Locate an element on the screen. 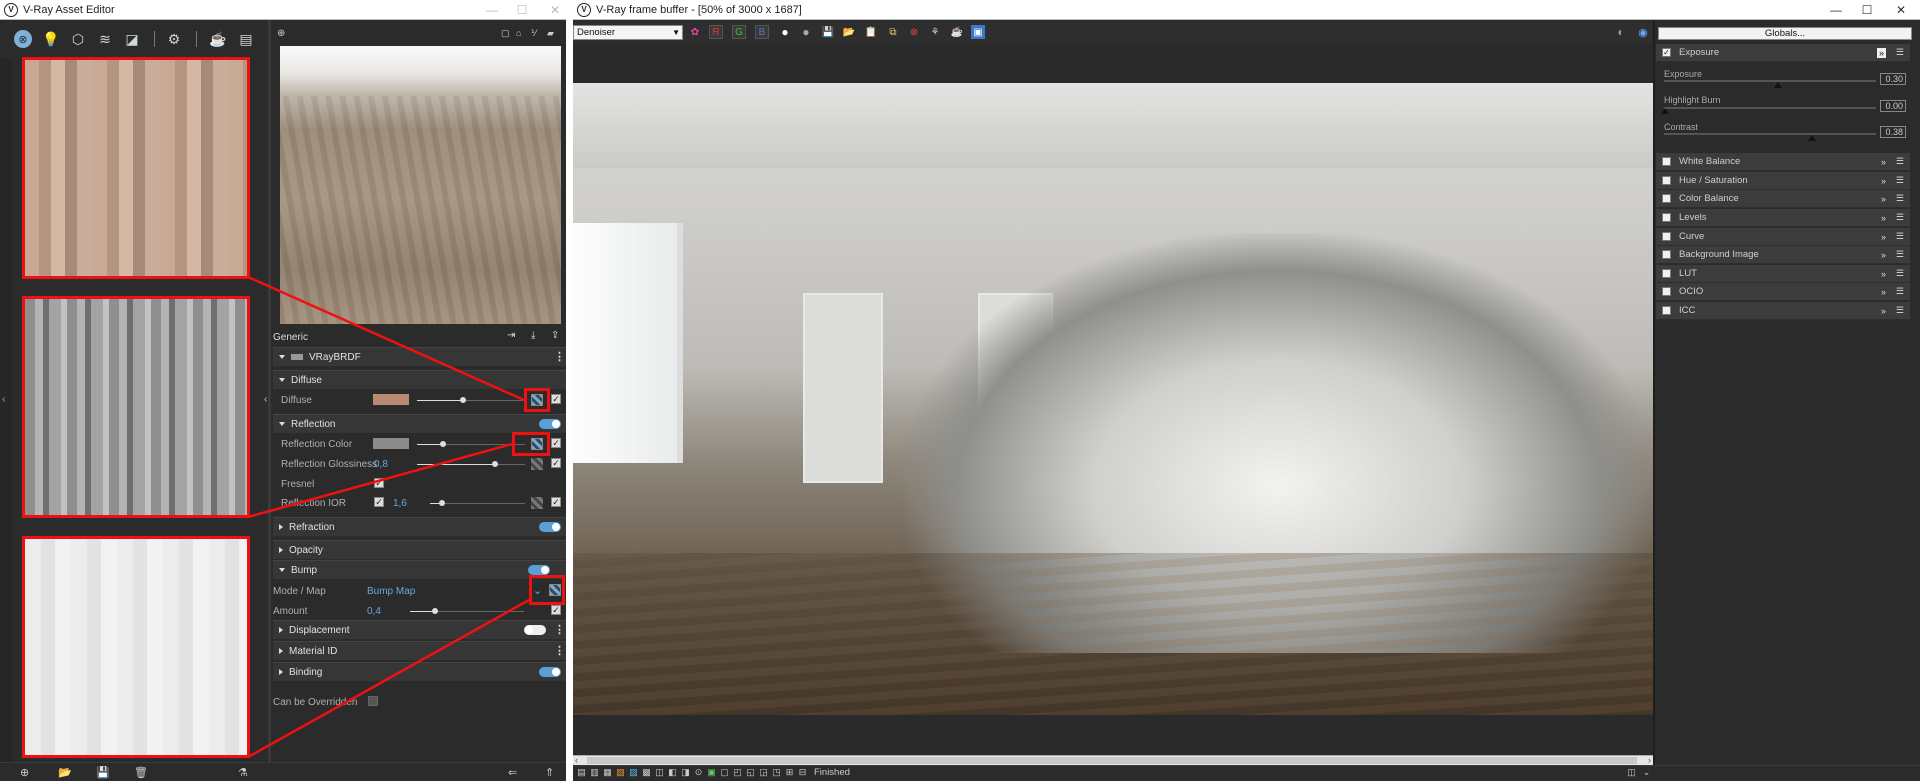 The height and width of the screenshot is (781, 1920). status-icon-15: ◲ is located at coordinates (763, 772).